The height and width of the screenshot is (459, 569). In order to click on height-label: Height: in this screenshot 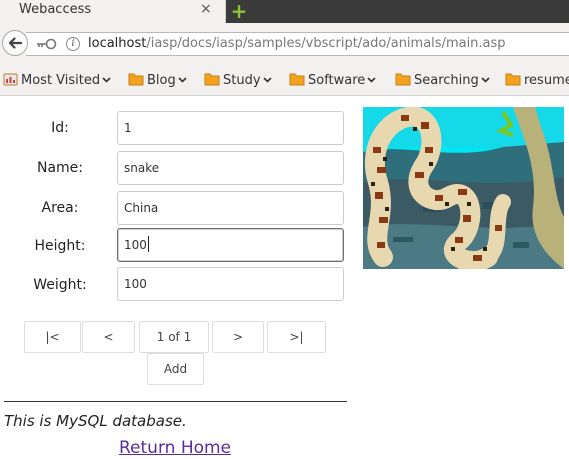, I will do `click(60, 246)`.